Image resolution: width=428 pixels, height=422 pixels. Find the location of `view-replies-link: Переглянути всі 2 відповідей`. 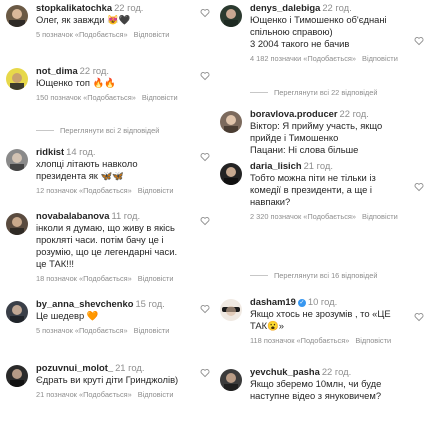

view-replies-link: Переглянути всі 2 відповідей is located at coordinates (97, 130).